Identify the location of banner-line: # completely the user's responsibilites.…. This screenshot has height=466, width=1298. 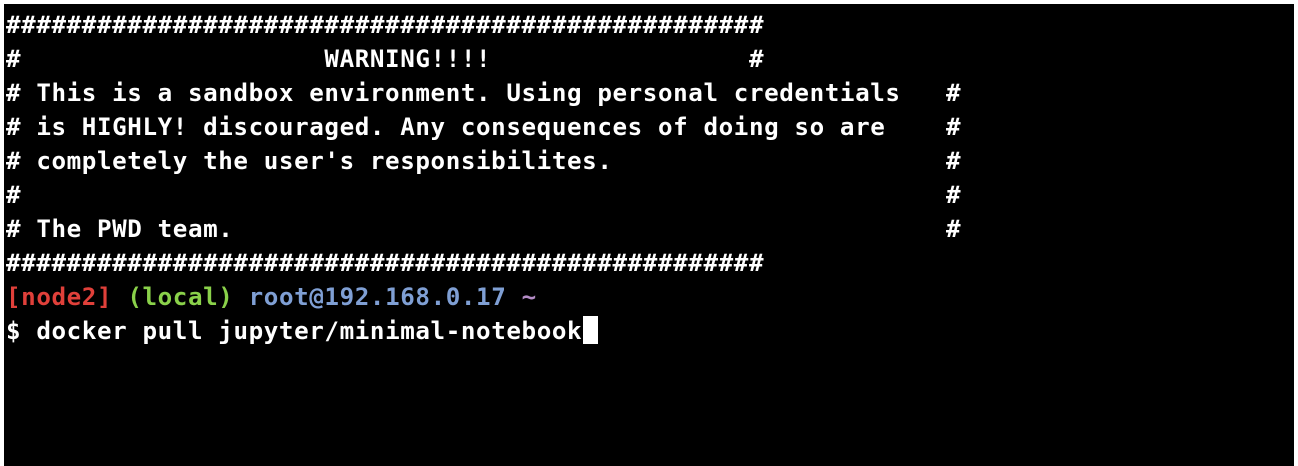
(484, 161).